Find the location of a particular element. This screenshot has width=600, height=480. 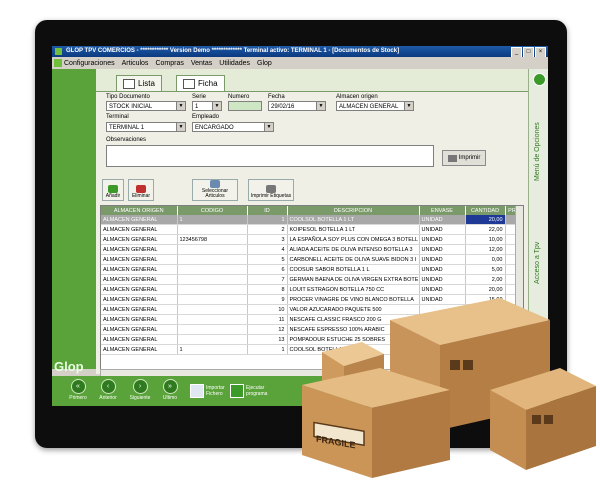

seleccionar-articulos-button: Seleccionar Articulos is located at coordinates (215, 190).